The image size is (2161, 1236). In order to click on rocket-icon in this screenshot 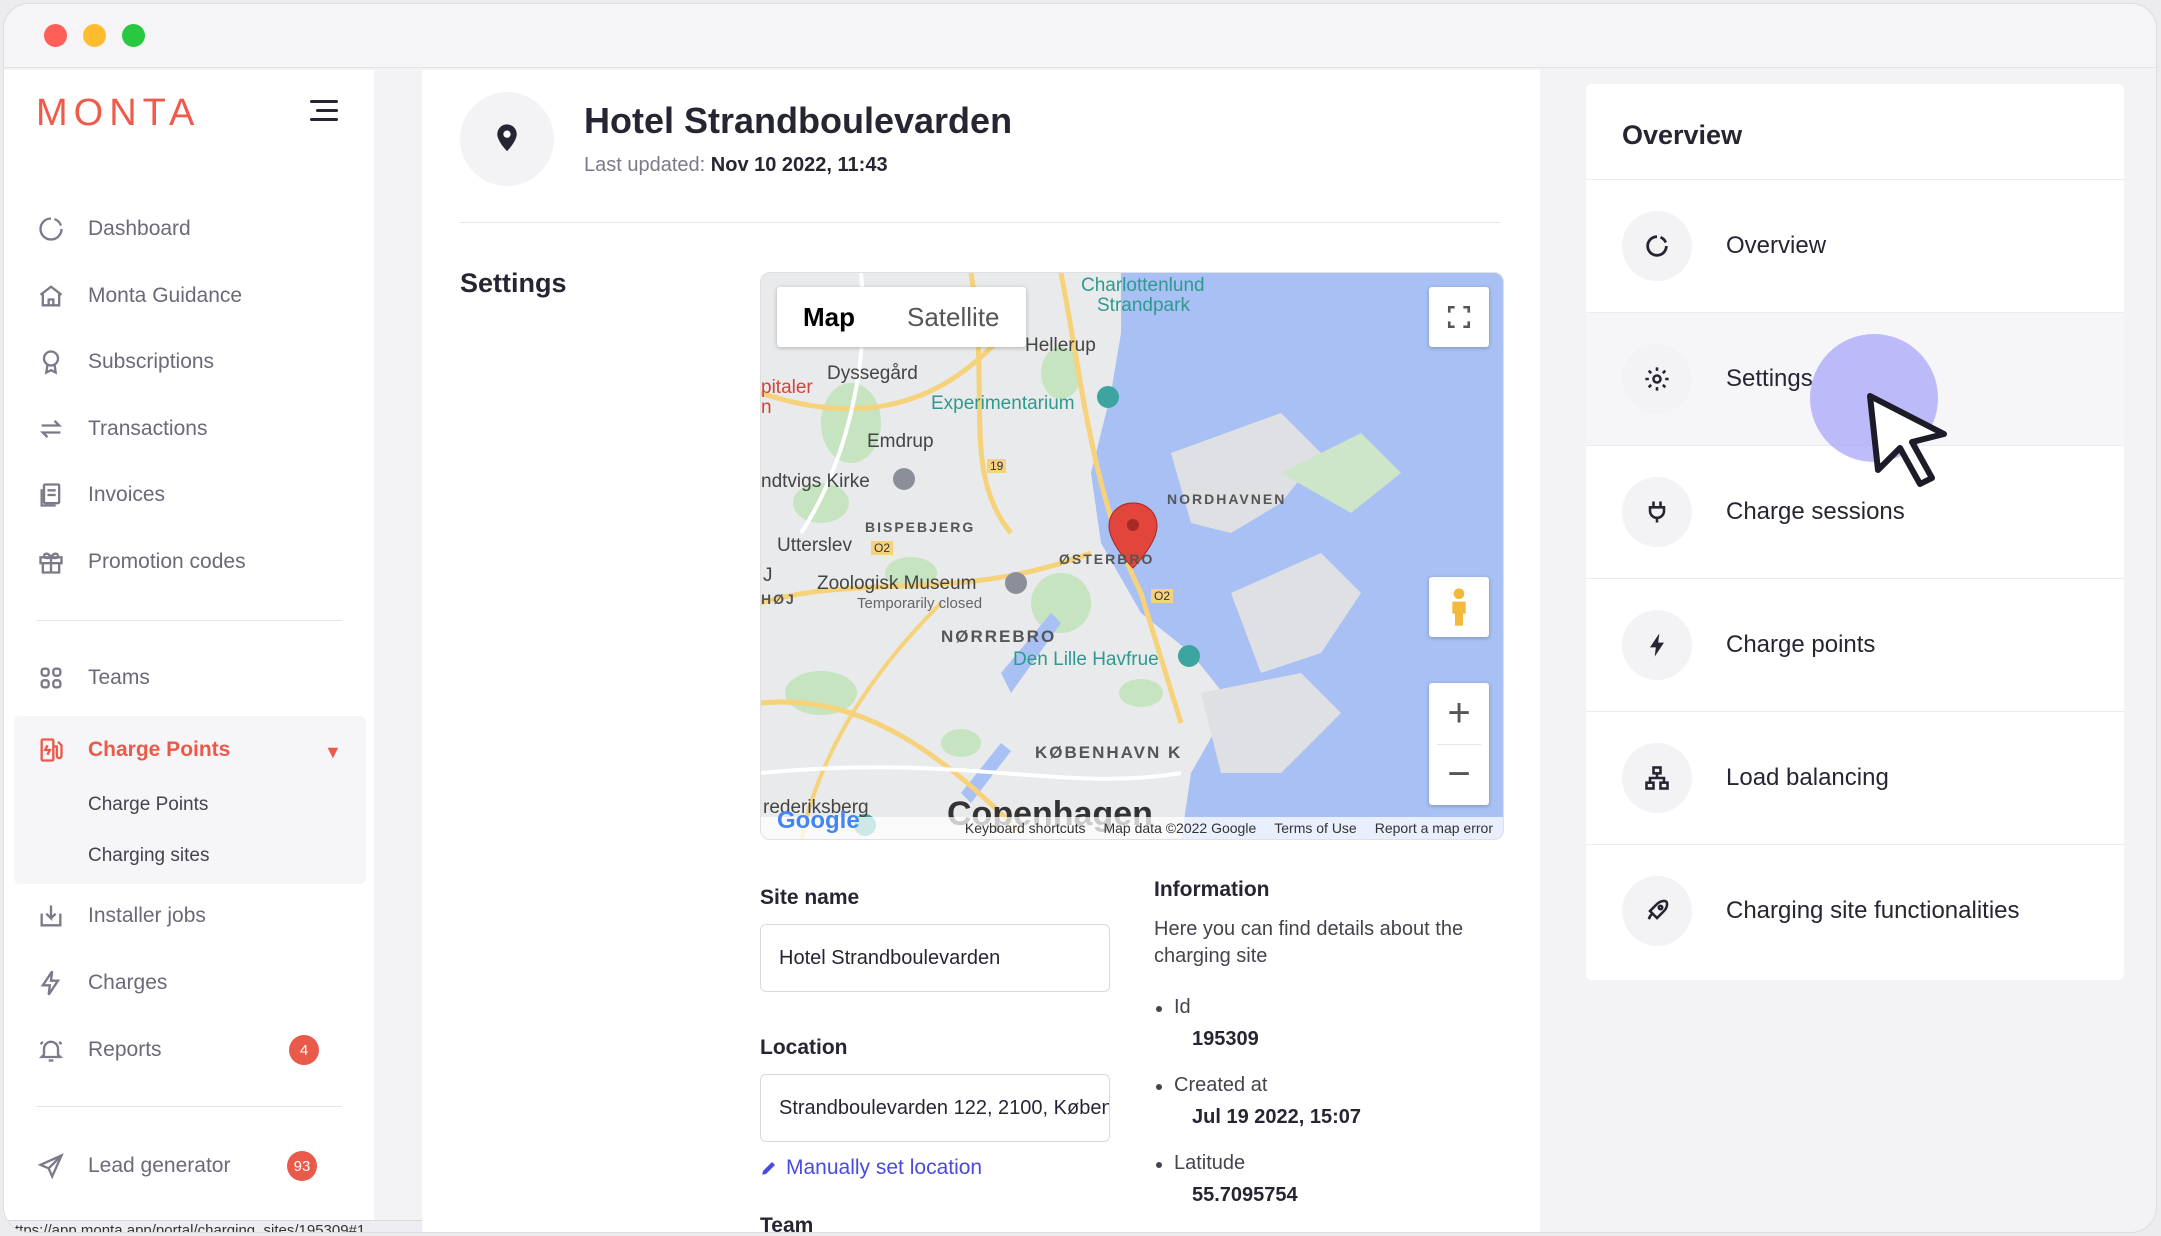, I will do `click(1657, 911)`.